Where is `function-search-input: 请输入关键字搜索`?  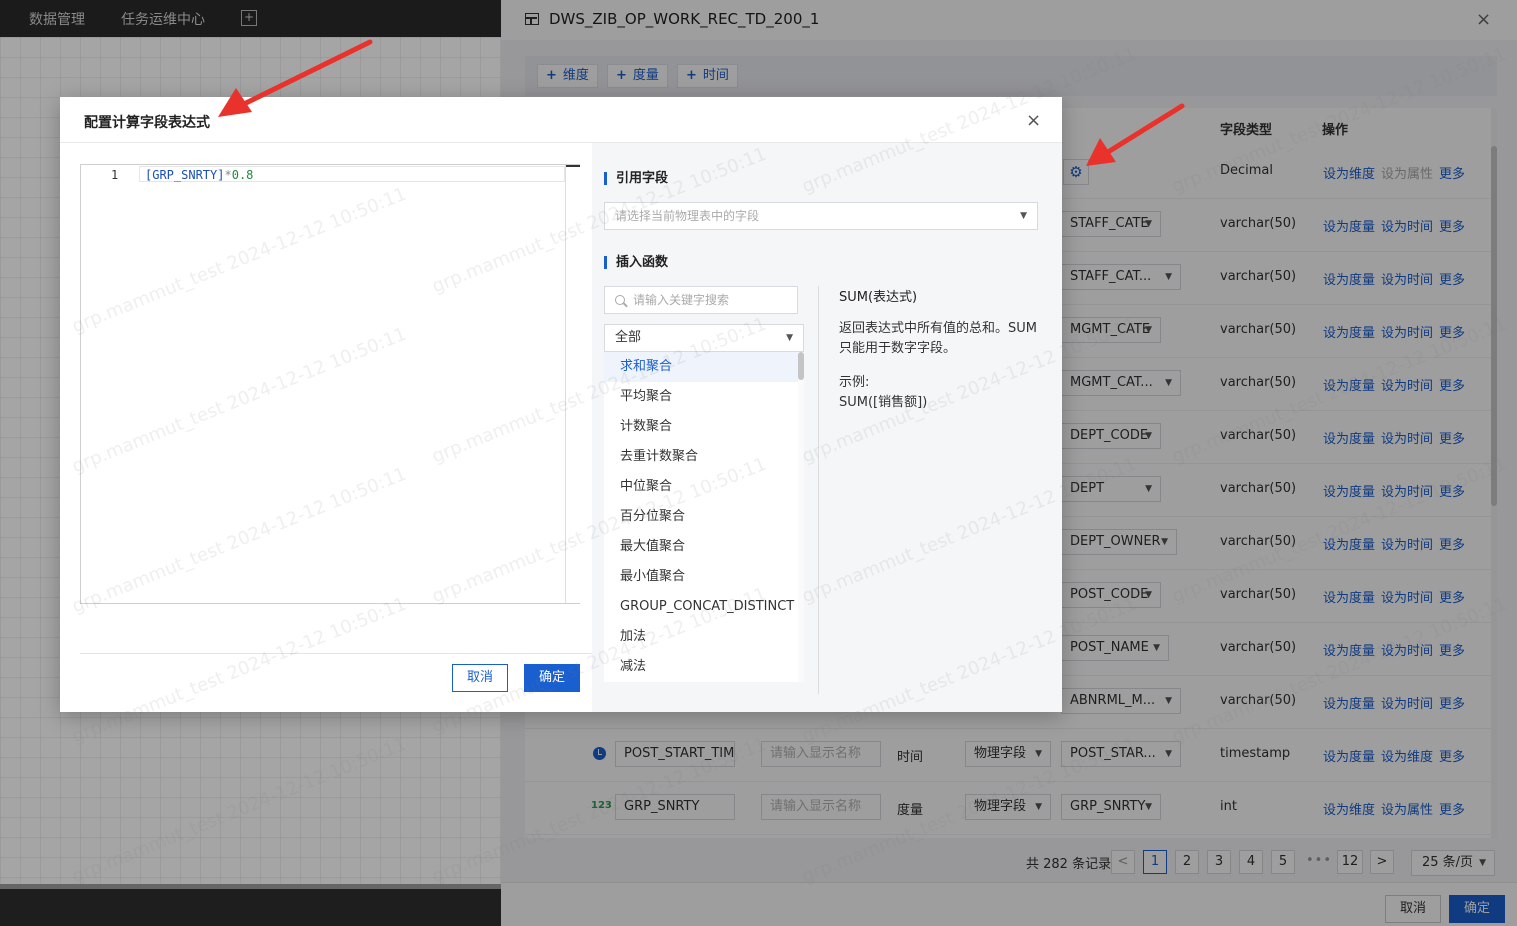
function-search-input: 请输入关键字搜索 is located at coordinates (701, 300).